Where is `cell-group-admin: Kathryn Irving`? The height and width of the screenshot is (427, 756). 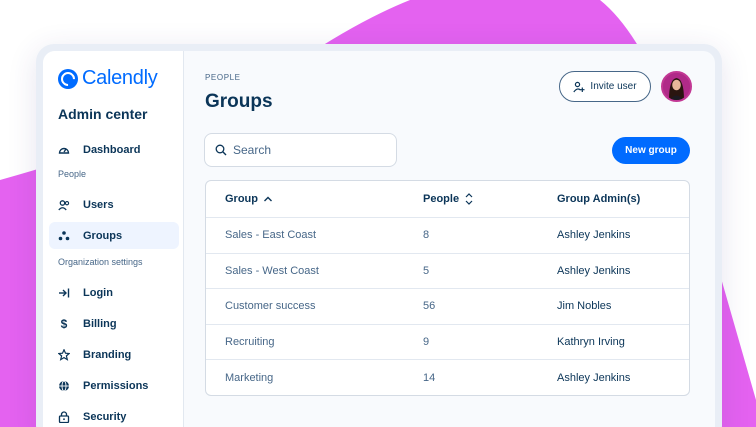
cell-group-admin: Kathryn Irving is located at coordinates (591, 342).